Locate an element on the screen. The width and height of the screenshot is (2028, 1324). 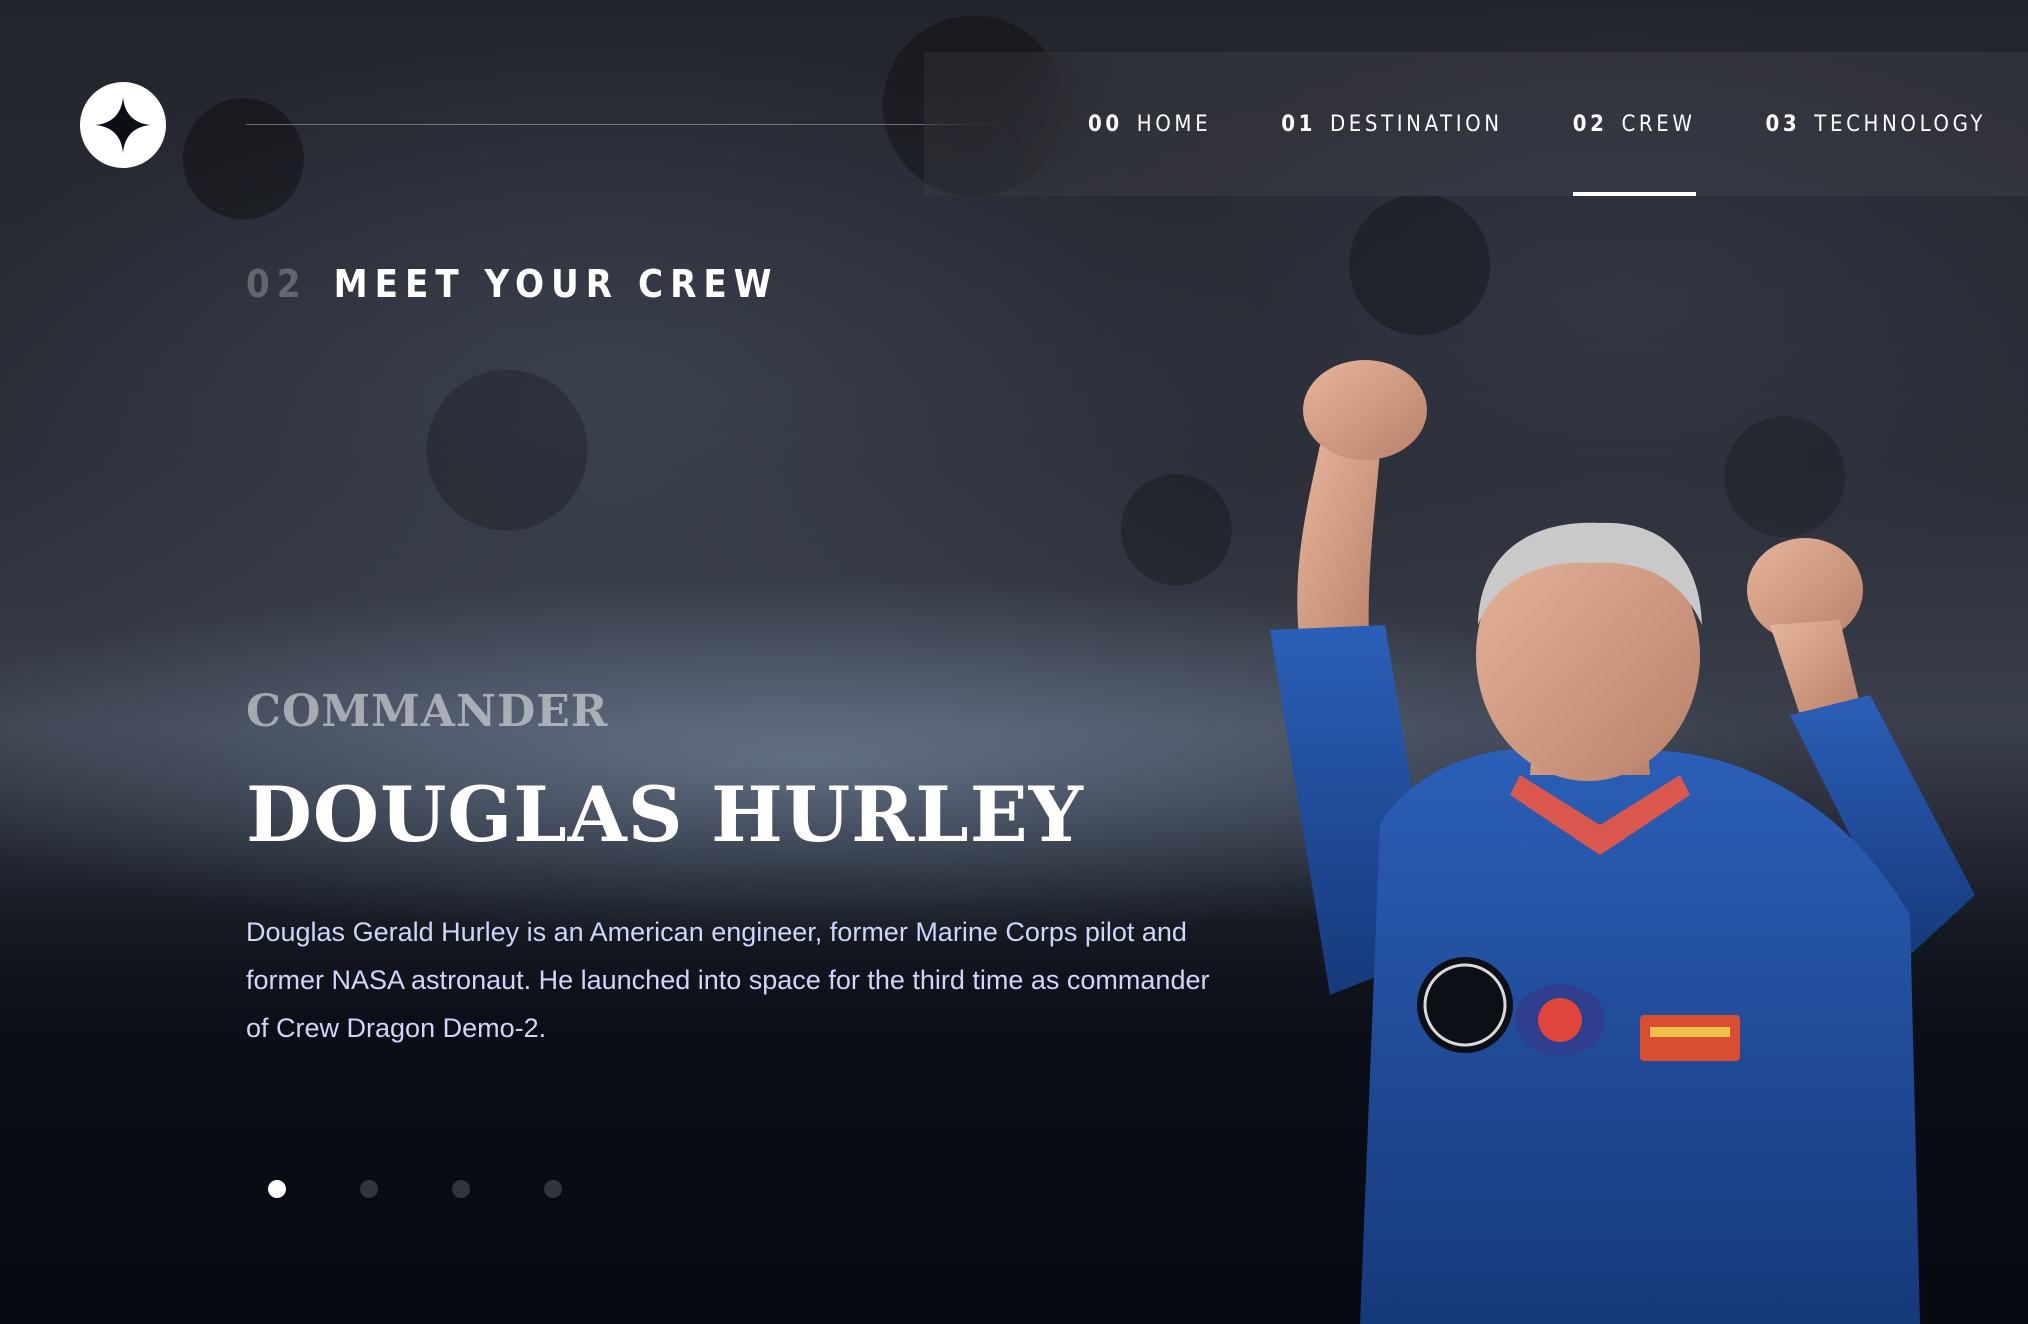
nav-item-number: 02 is located at coordinates (1590, 124).